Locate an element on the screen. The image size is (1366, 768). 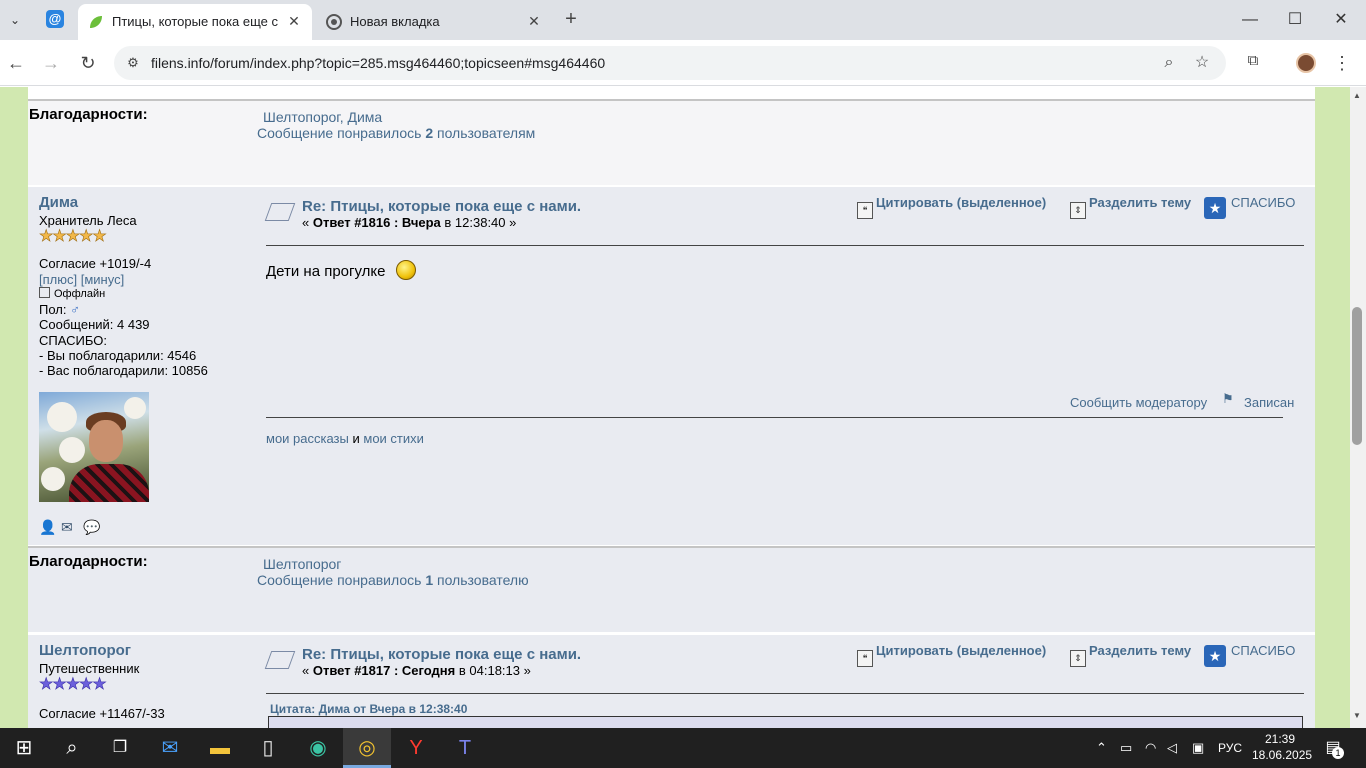
chrome-browser-icon: ◎ is located at coordinates (367, 748).